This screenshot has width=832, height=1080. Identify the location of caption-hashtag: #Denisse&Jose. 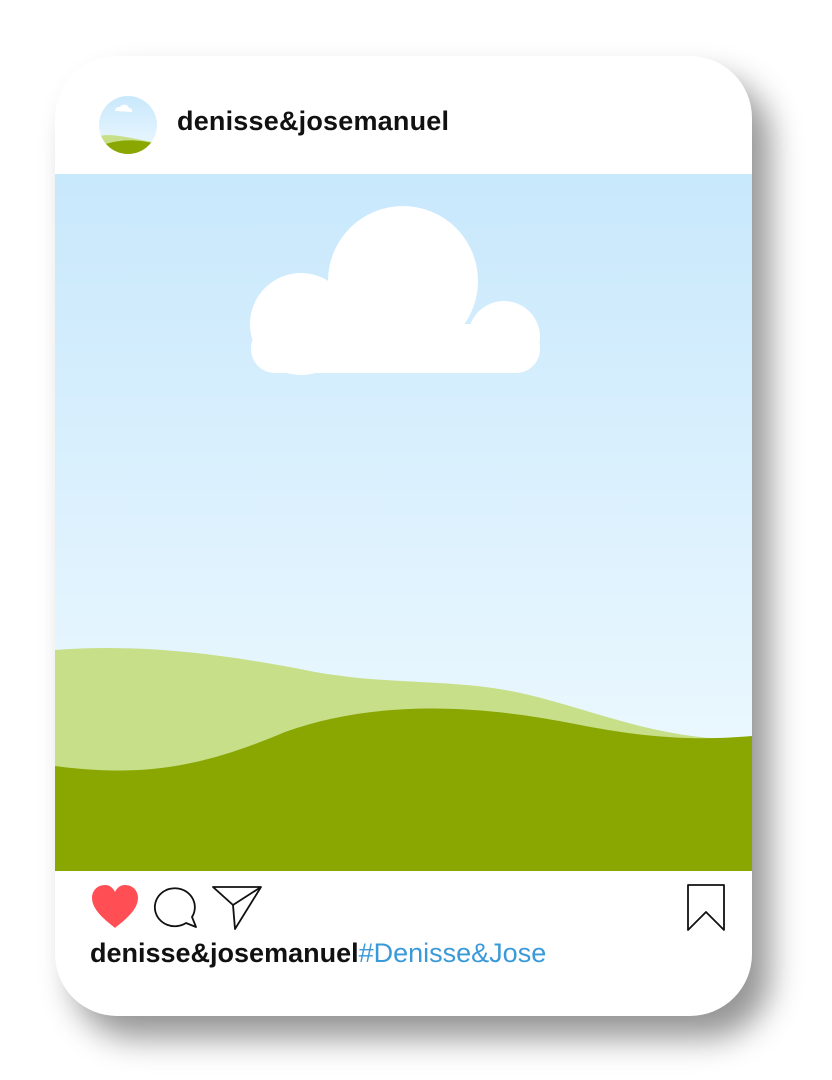
(453, 953).